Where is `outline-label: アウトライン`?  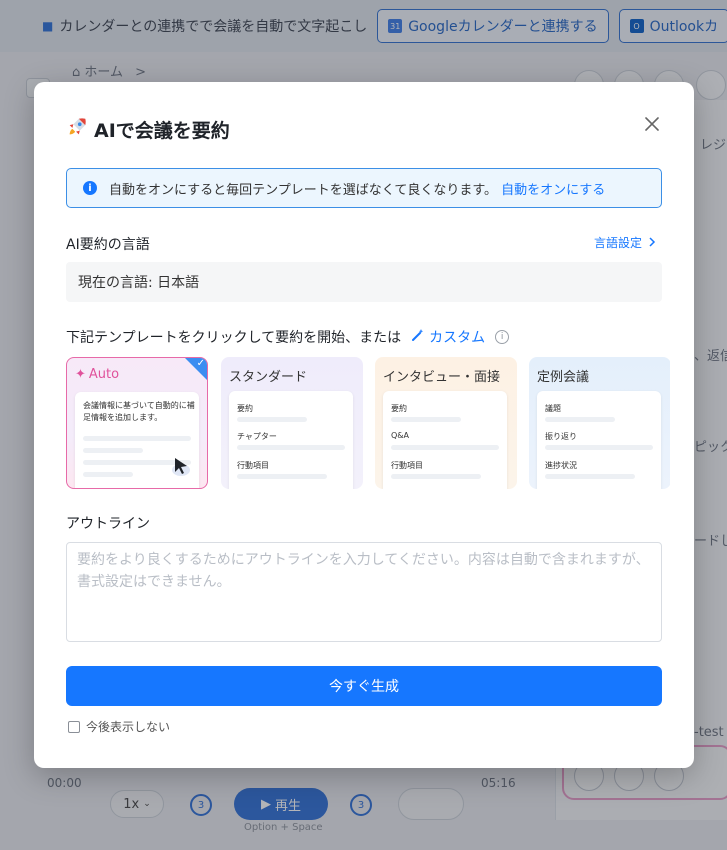
outline-label: アウトライン is located at coordinates (108, 524).